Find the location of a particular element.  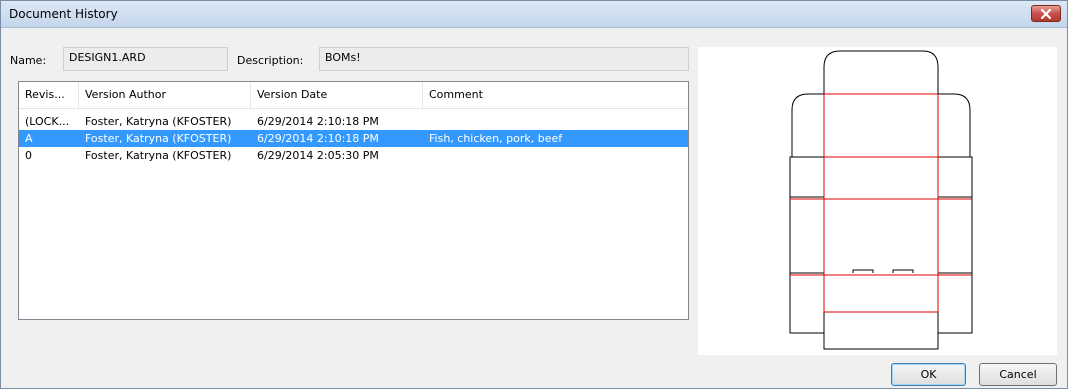

description-label: Description: is located at coordinates (270, 60).